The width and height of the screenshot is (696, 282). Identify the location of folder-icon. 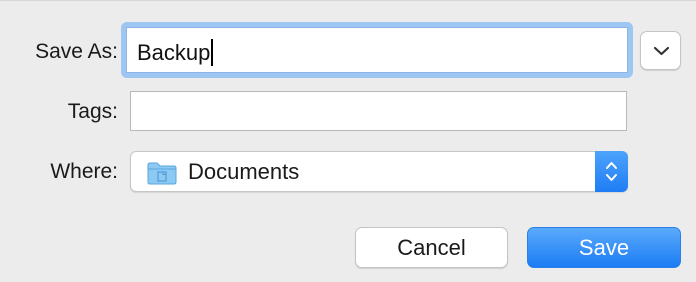
(162, 173).